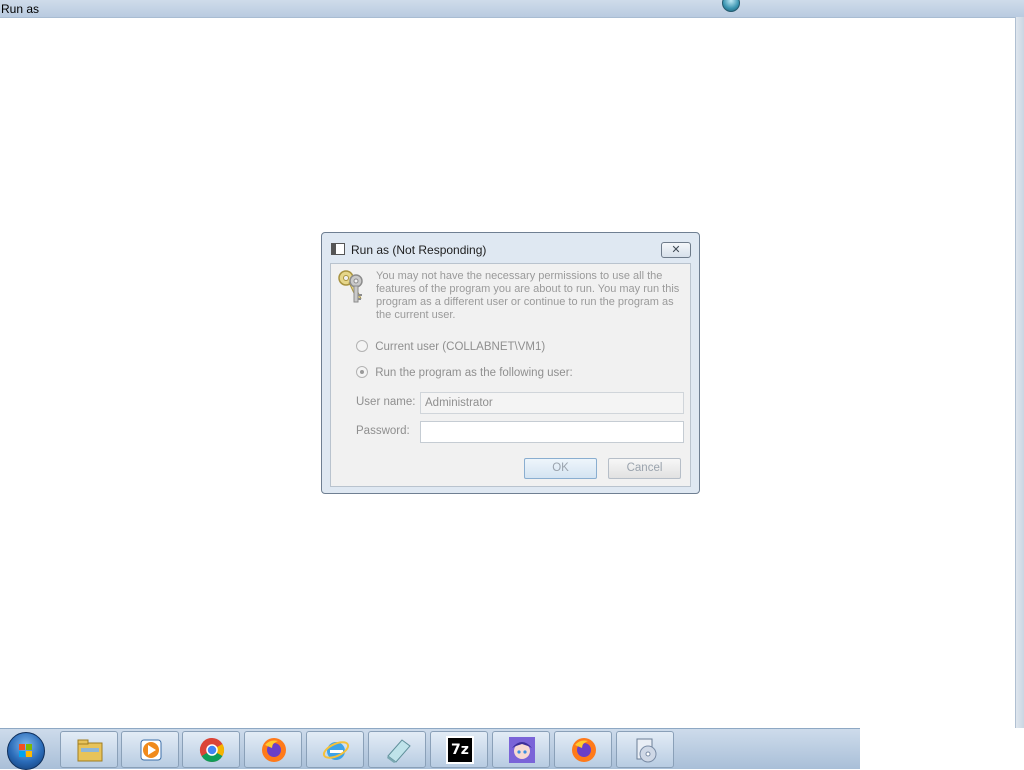 The height and width of the screenshot is (770, 1024). I want to click on start-button, so click(26, 751).